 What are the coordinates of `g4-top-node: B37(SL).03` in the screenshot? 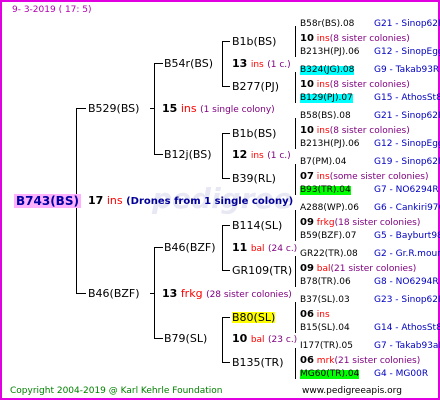 It's located at (325, 300).